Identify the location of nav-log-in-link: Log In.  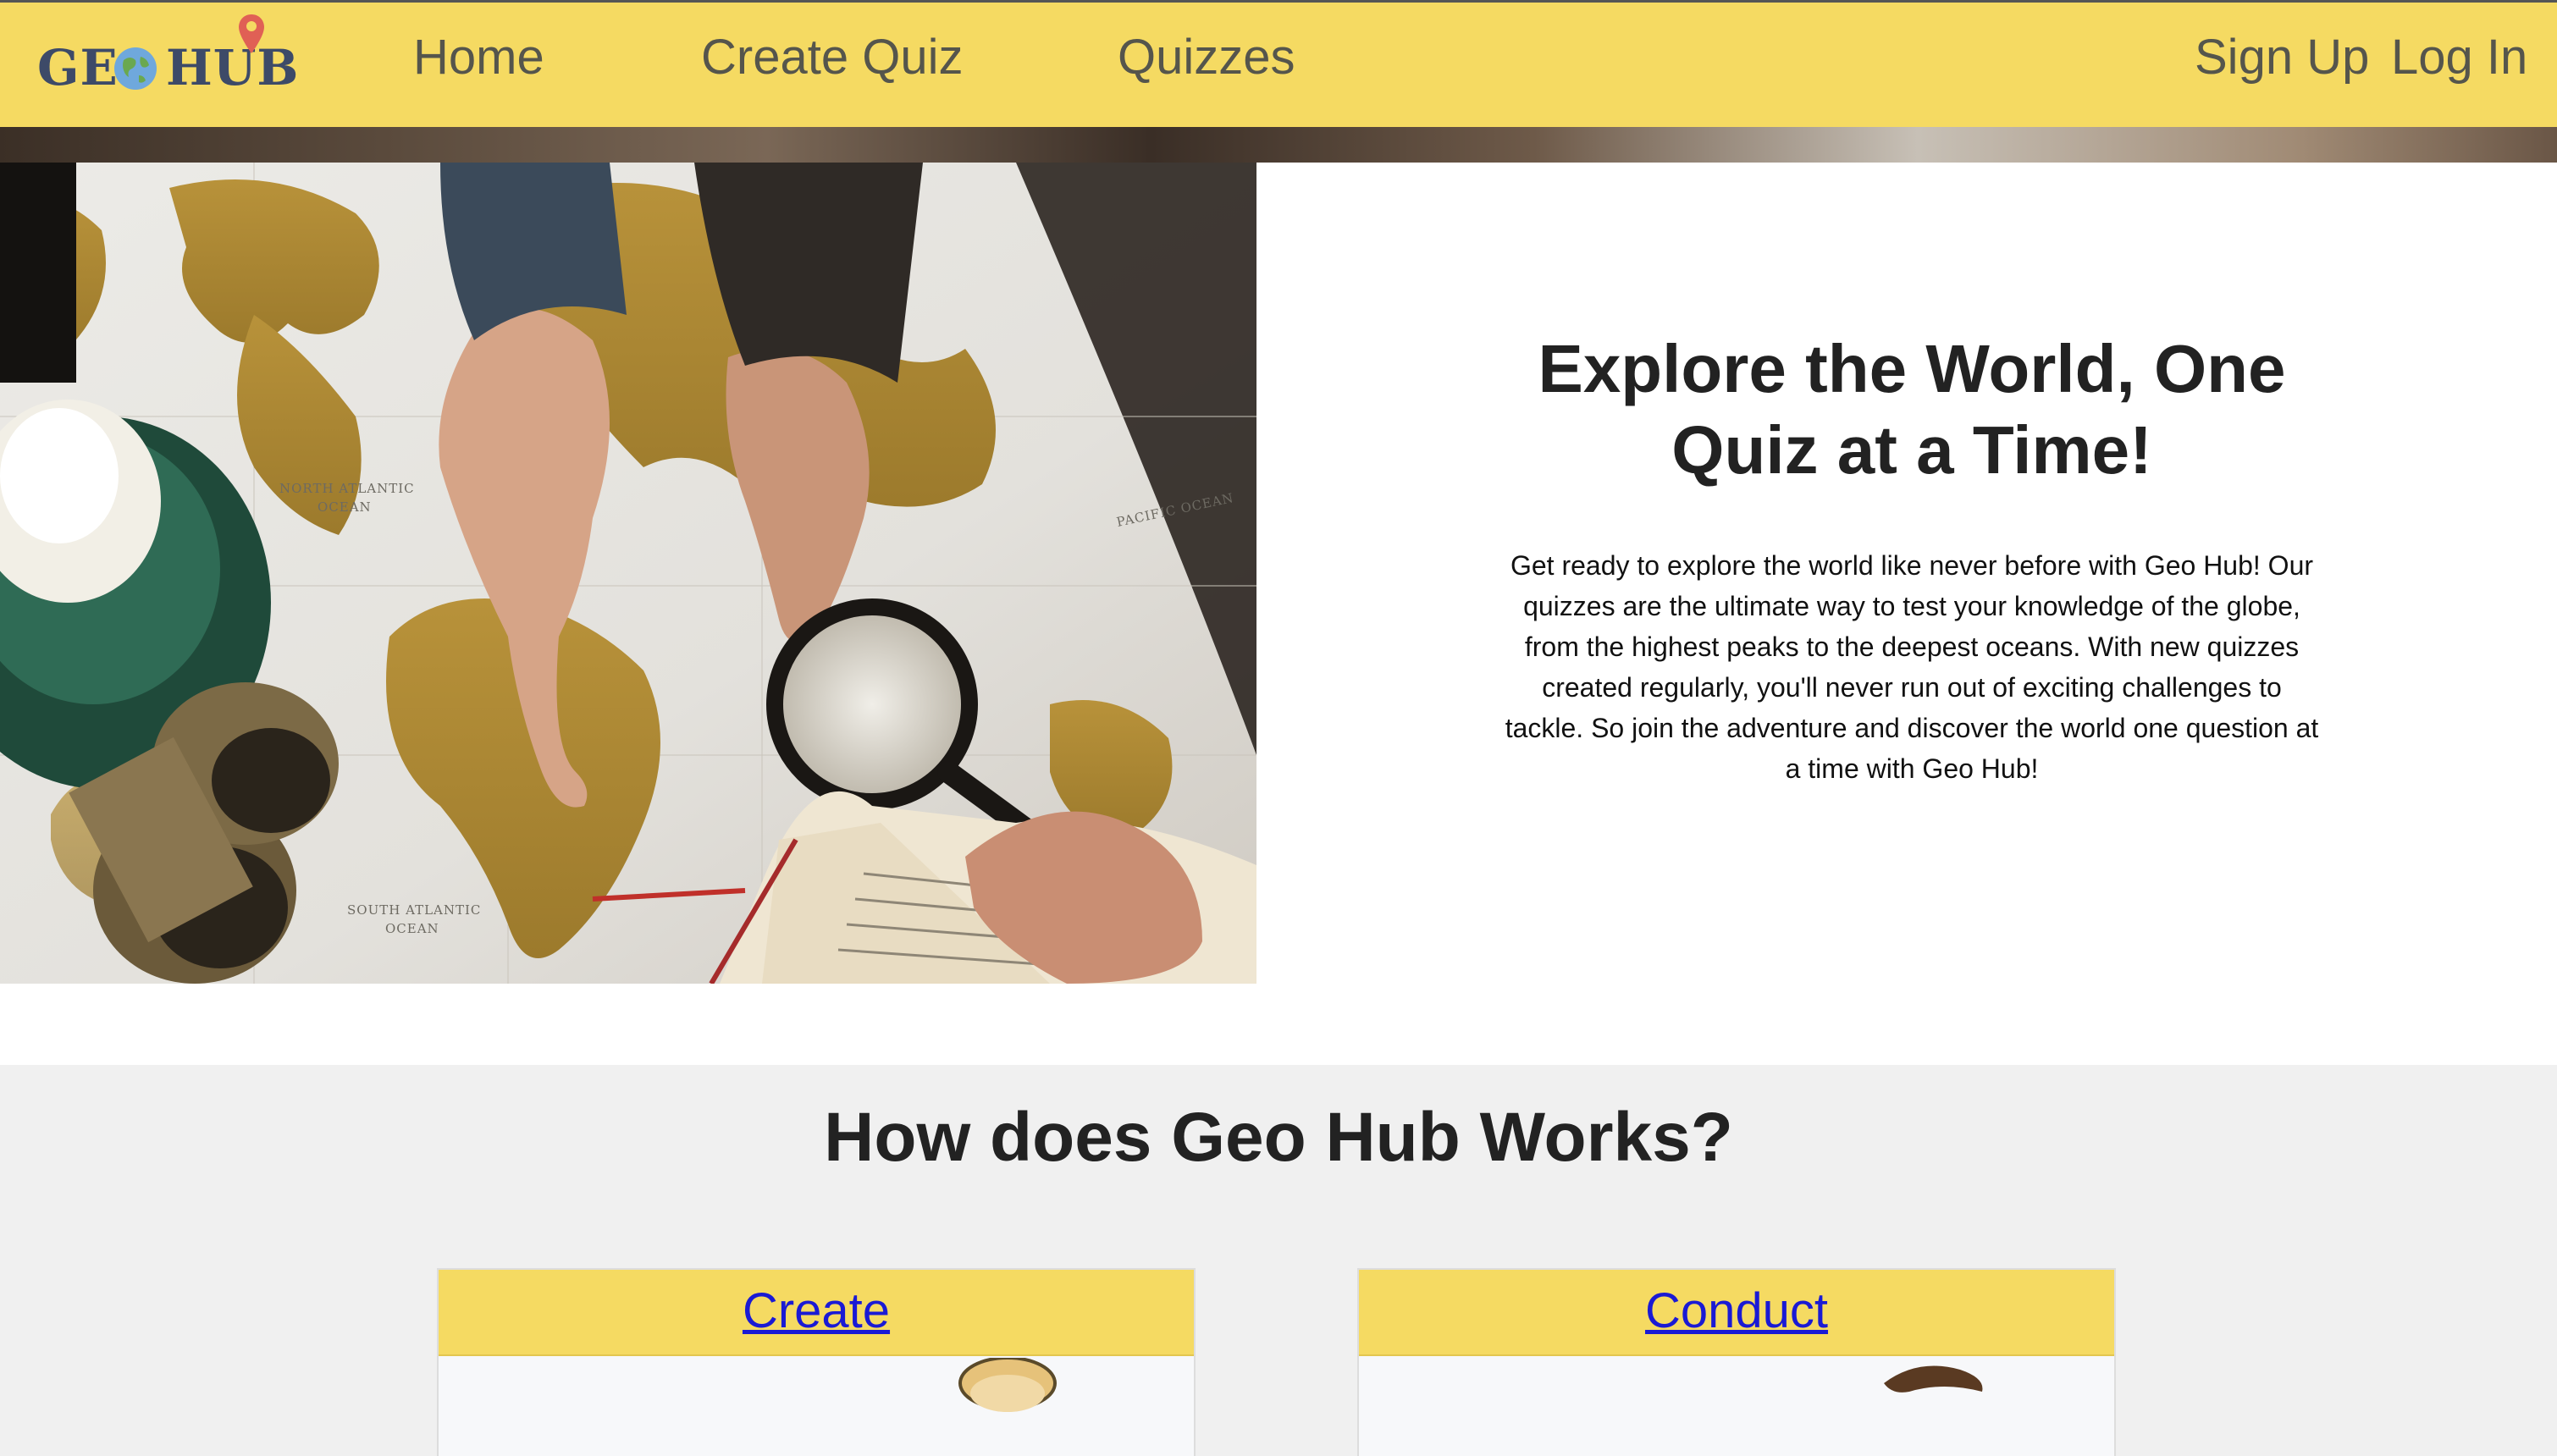
(2459, 57).